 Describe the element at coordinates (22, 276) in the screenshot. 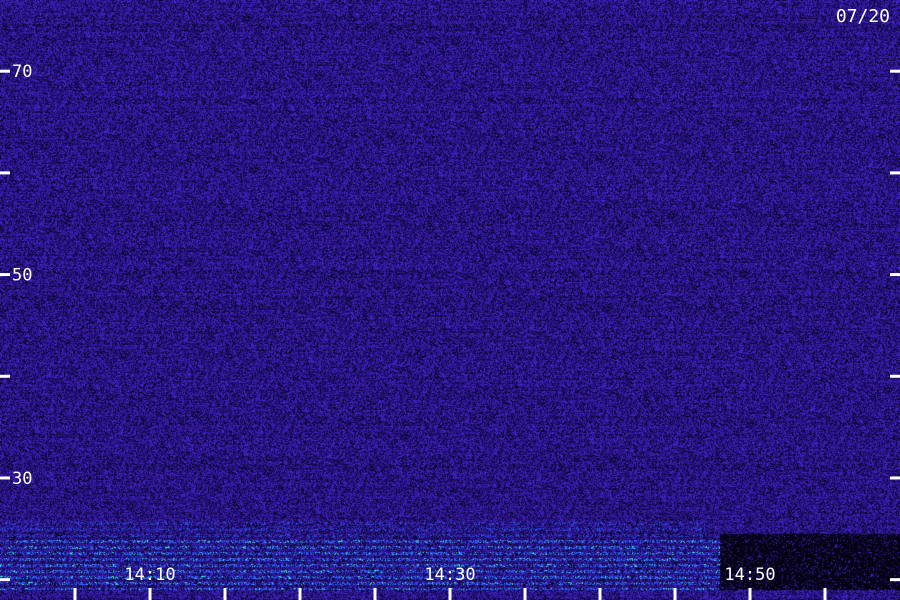

I see `y-tick-label: 50` at that location.